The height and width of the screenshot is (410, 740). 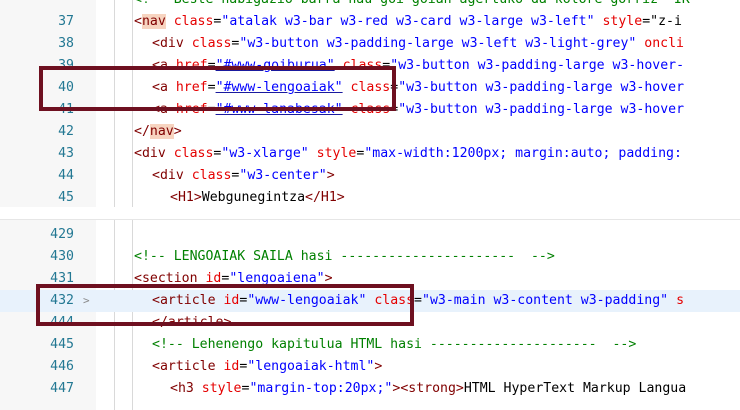 I want to click on code-token: s, so click(x=676, y=300).